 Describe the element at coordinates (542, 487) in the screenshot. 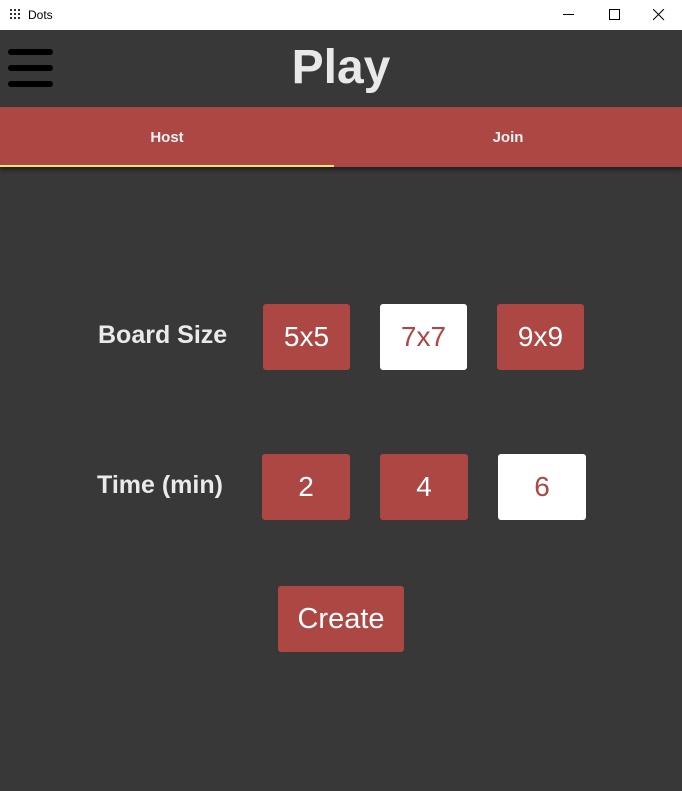

I see `time-option-6: 6` at that location.